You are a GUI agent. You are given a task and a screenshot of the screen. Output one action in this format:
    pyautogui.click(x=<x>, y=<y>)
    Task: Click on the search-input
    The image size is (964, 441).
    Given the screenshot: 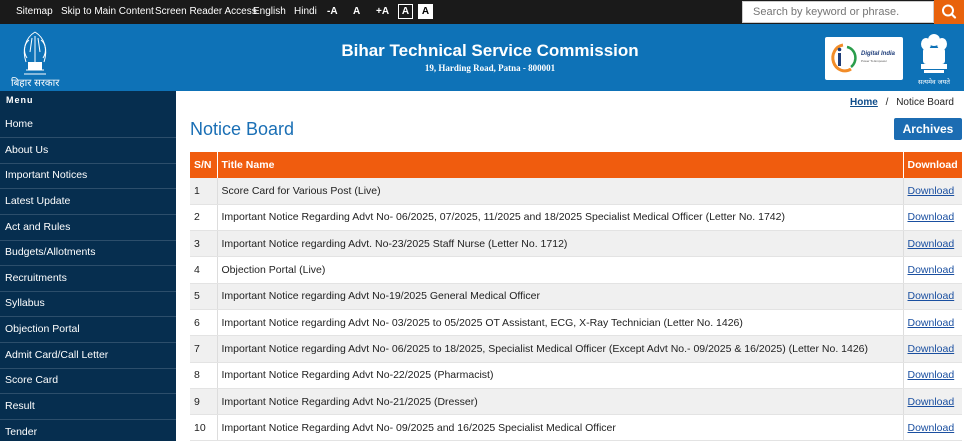 What is the action you would take?
    pyautogui.click(x=838, y=12)
    